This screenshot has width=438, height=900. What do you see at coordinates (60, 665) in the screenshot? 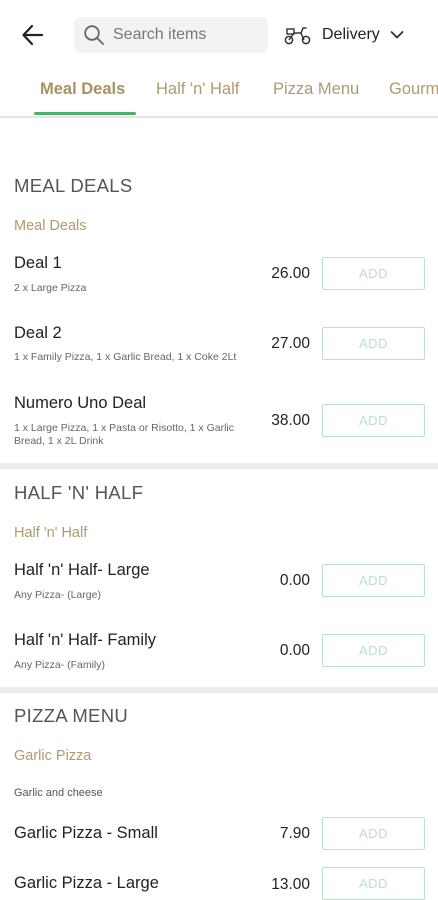
I see `item-description: Any Pizza- (Family)` at bounding box center [60, 665].